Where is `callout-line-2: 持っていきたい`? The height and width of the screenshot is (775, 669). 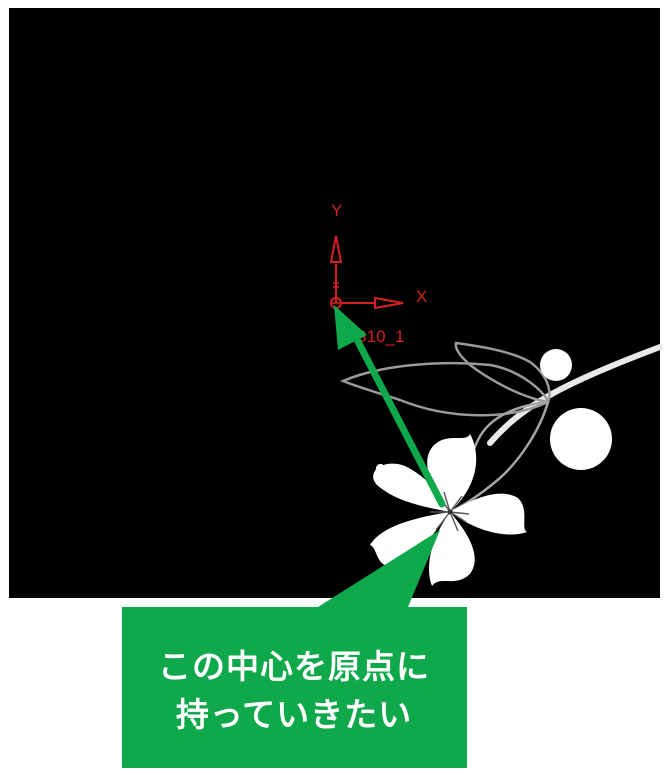
callout-line-2: 持っていきたい is located at coordinates (294, 714).